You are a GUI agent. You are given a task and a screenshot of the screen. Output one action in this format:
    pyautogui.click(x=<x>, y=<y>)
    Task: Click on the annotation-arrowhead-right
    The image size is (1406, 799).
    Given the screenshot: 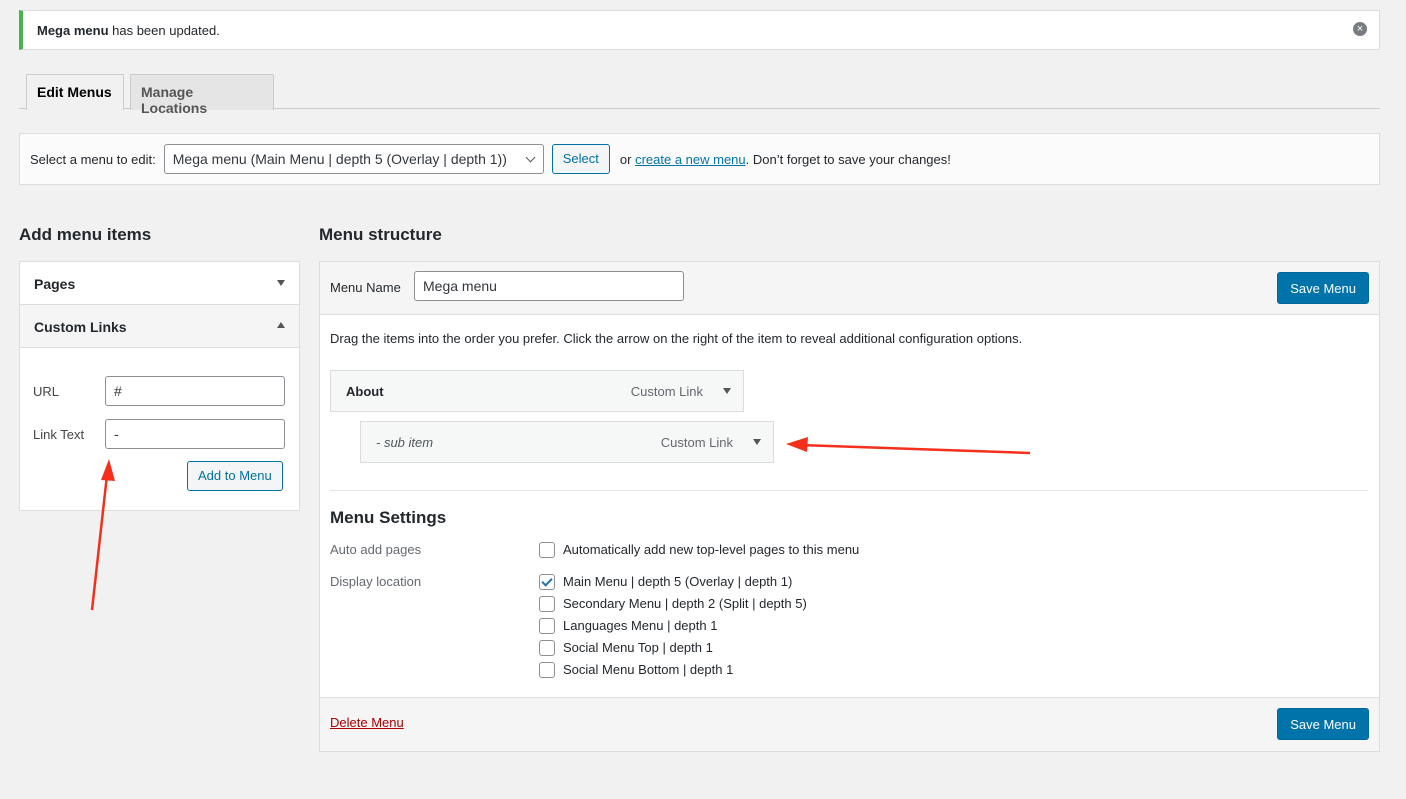 What is the action you would take?
    pyautogui.click(x=797, y=444)
    